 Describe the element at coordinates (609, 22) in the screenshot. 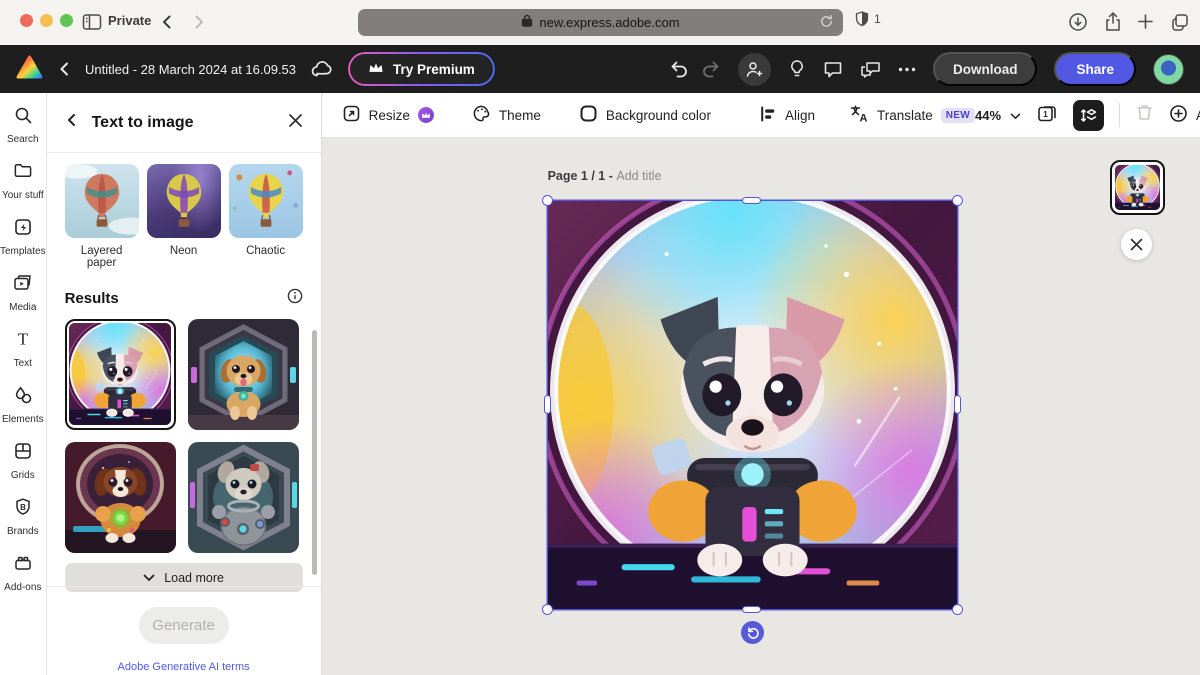

I see `url-text: new.express.adobe.com` at that location.